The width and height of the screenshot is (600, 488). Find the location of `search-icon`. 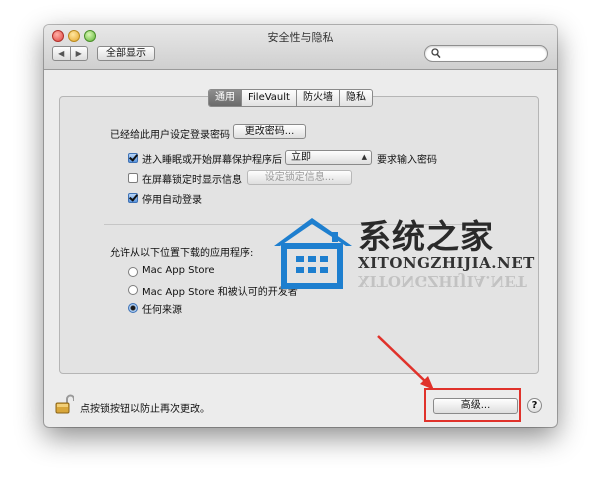

search-icon is located at coordinates (436, 53).